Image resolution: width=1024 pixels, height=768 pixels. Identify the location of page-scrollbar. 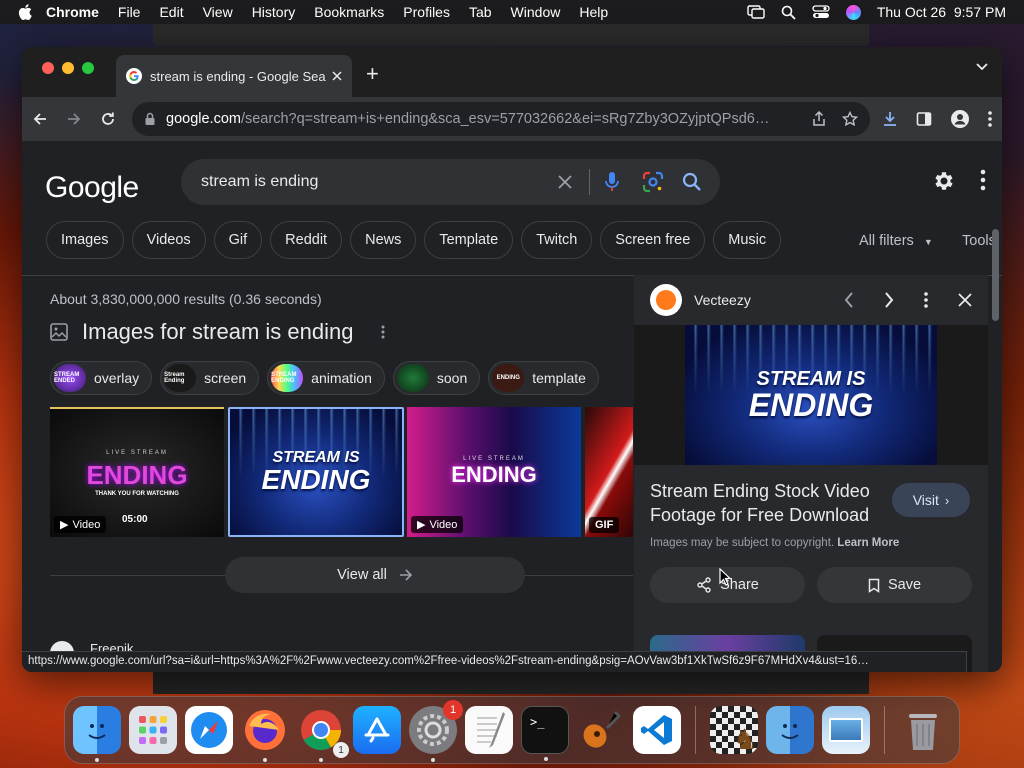
(995, 275).